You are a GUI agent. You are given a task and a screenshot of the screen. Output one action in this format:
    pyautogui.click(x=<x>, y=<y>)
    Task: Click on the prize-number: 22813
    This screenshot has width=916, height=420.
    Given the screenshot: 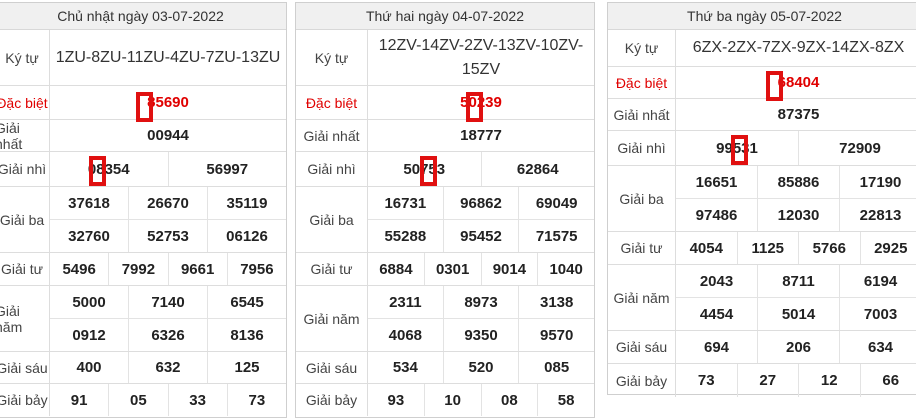 What is the action you would take?
    pyautogui.click(x=880, y=215)
    